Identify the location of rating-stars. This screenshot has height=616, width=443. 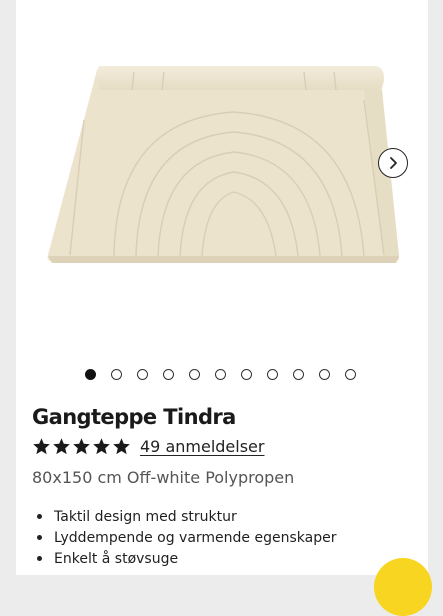
(81, 446).